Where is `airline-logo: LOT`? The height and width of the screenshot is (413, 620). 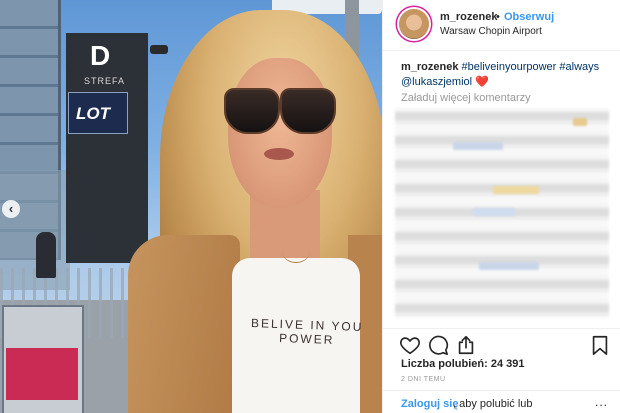
airline-logo: LOT is located at coordinates (93, 113).